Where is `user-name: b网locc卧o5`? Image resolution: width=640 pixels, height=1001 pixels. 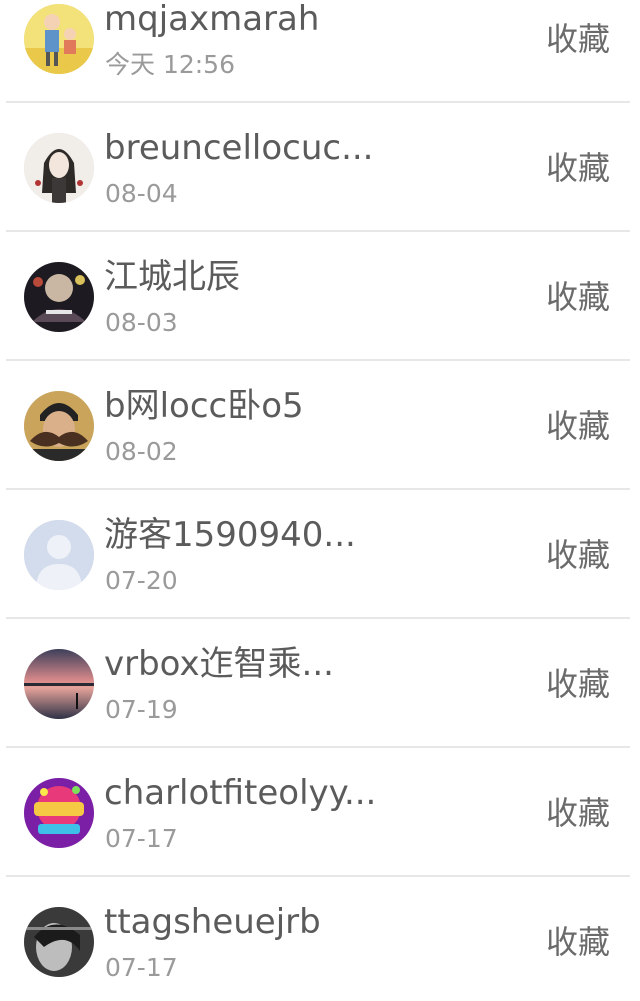 user-name: b网locc卧o5 is located at coordinates (204, 406).